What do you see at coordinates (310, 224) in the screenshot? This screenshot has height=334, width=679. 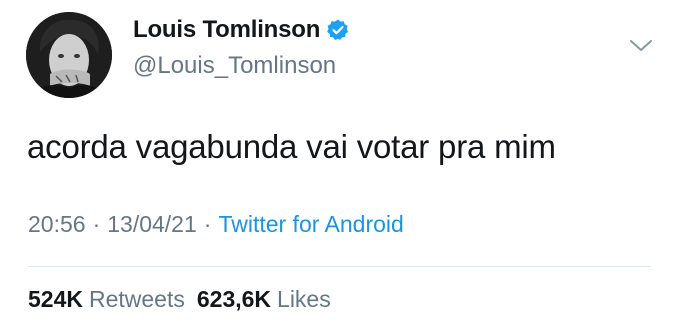 I see `tweet-source-link: Twitter for Android` at bounding box center [310, 224].